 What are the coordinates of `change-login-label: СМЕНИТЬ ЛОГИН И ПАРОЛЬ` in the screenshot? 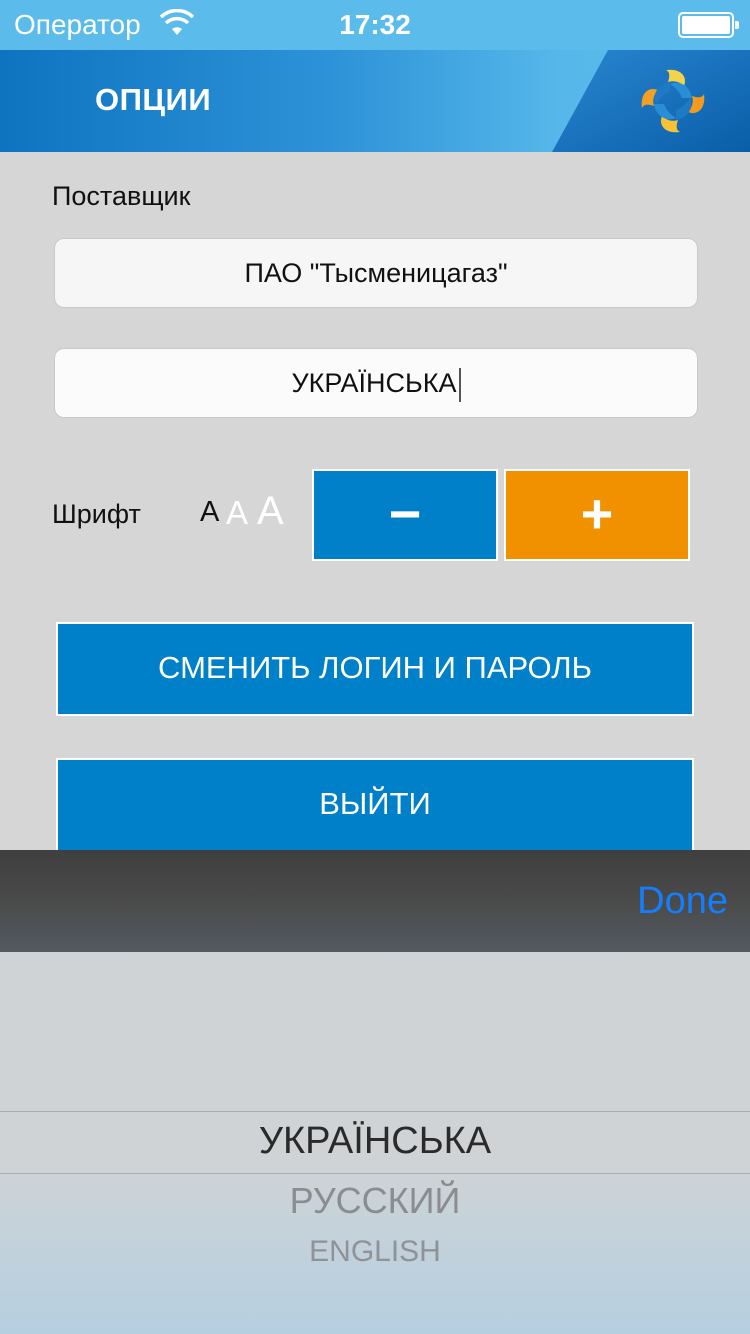 It's located at (375, 667).